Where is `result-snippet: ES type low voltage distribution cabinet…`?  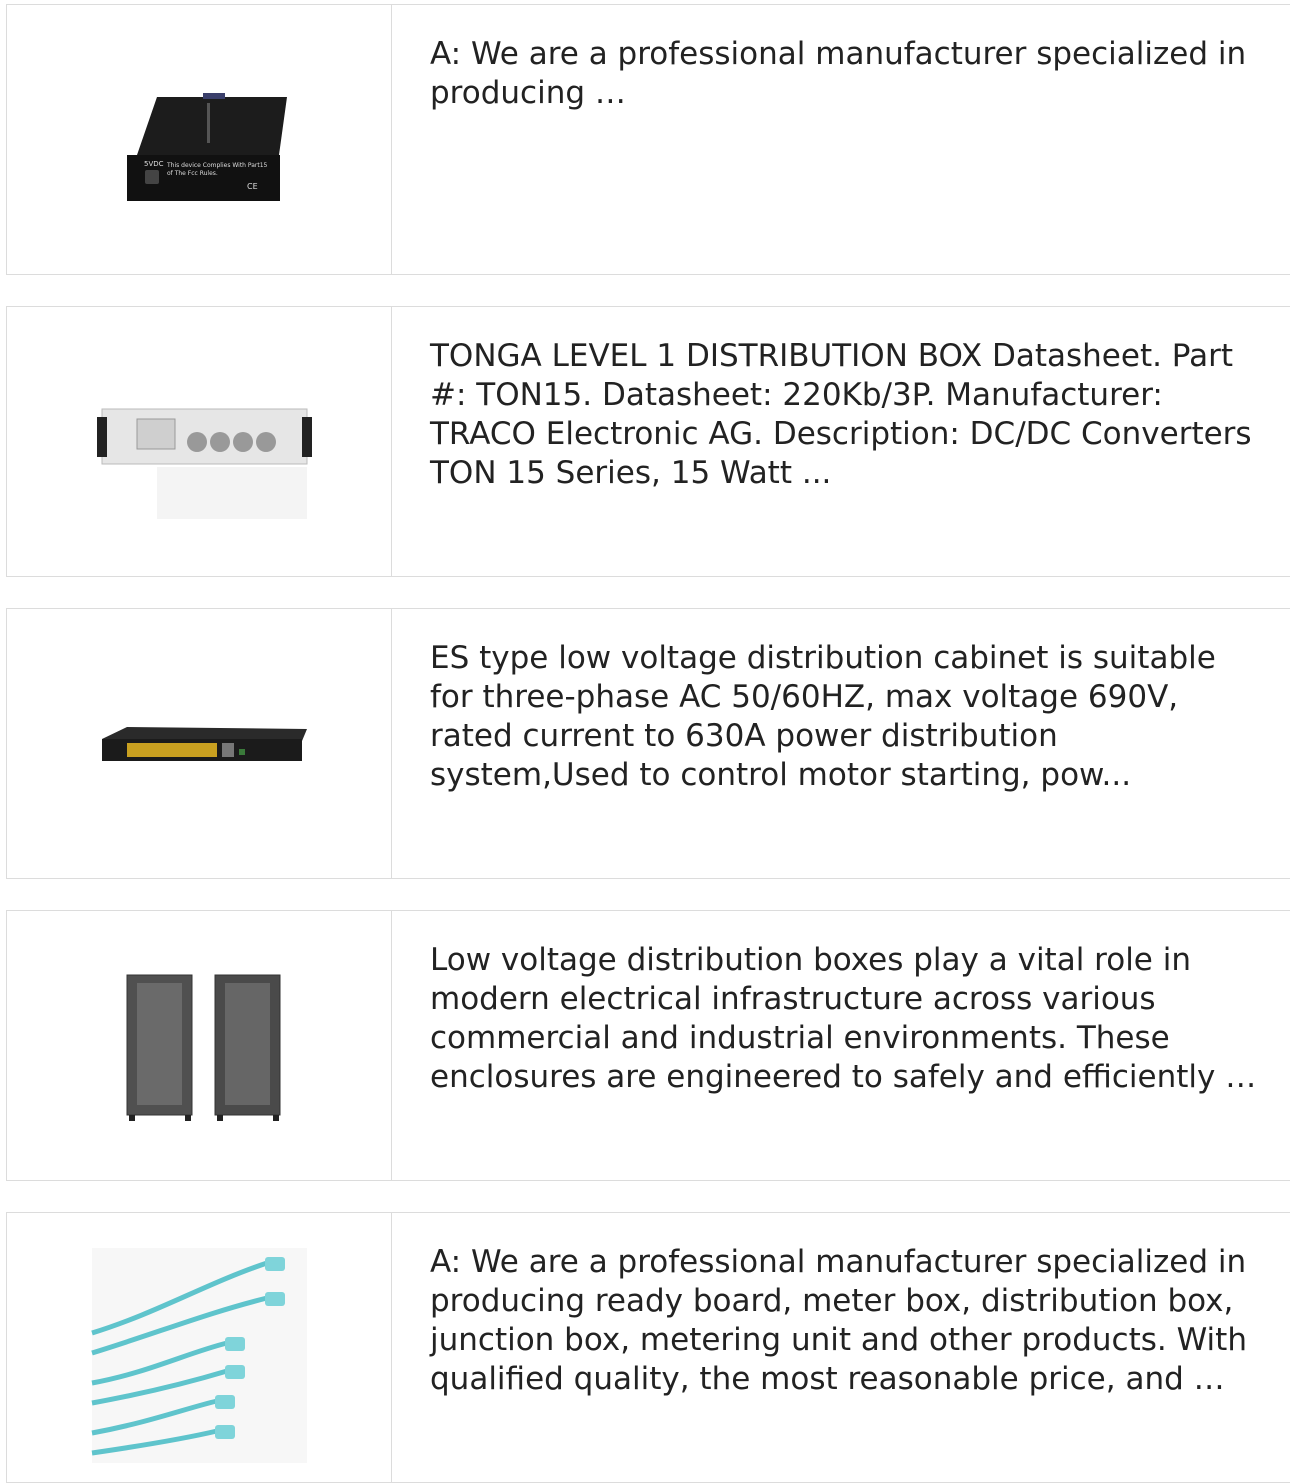 result-snippet: ES type low voltage distribution cabinet… is located at coordinates (845, 717).